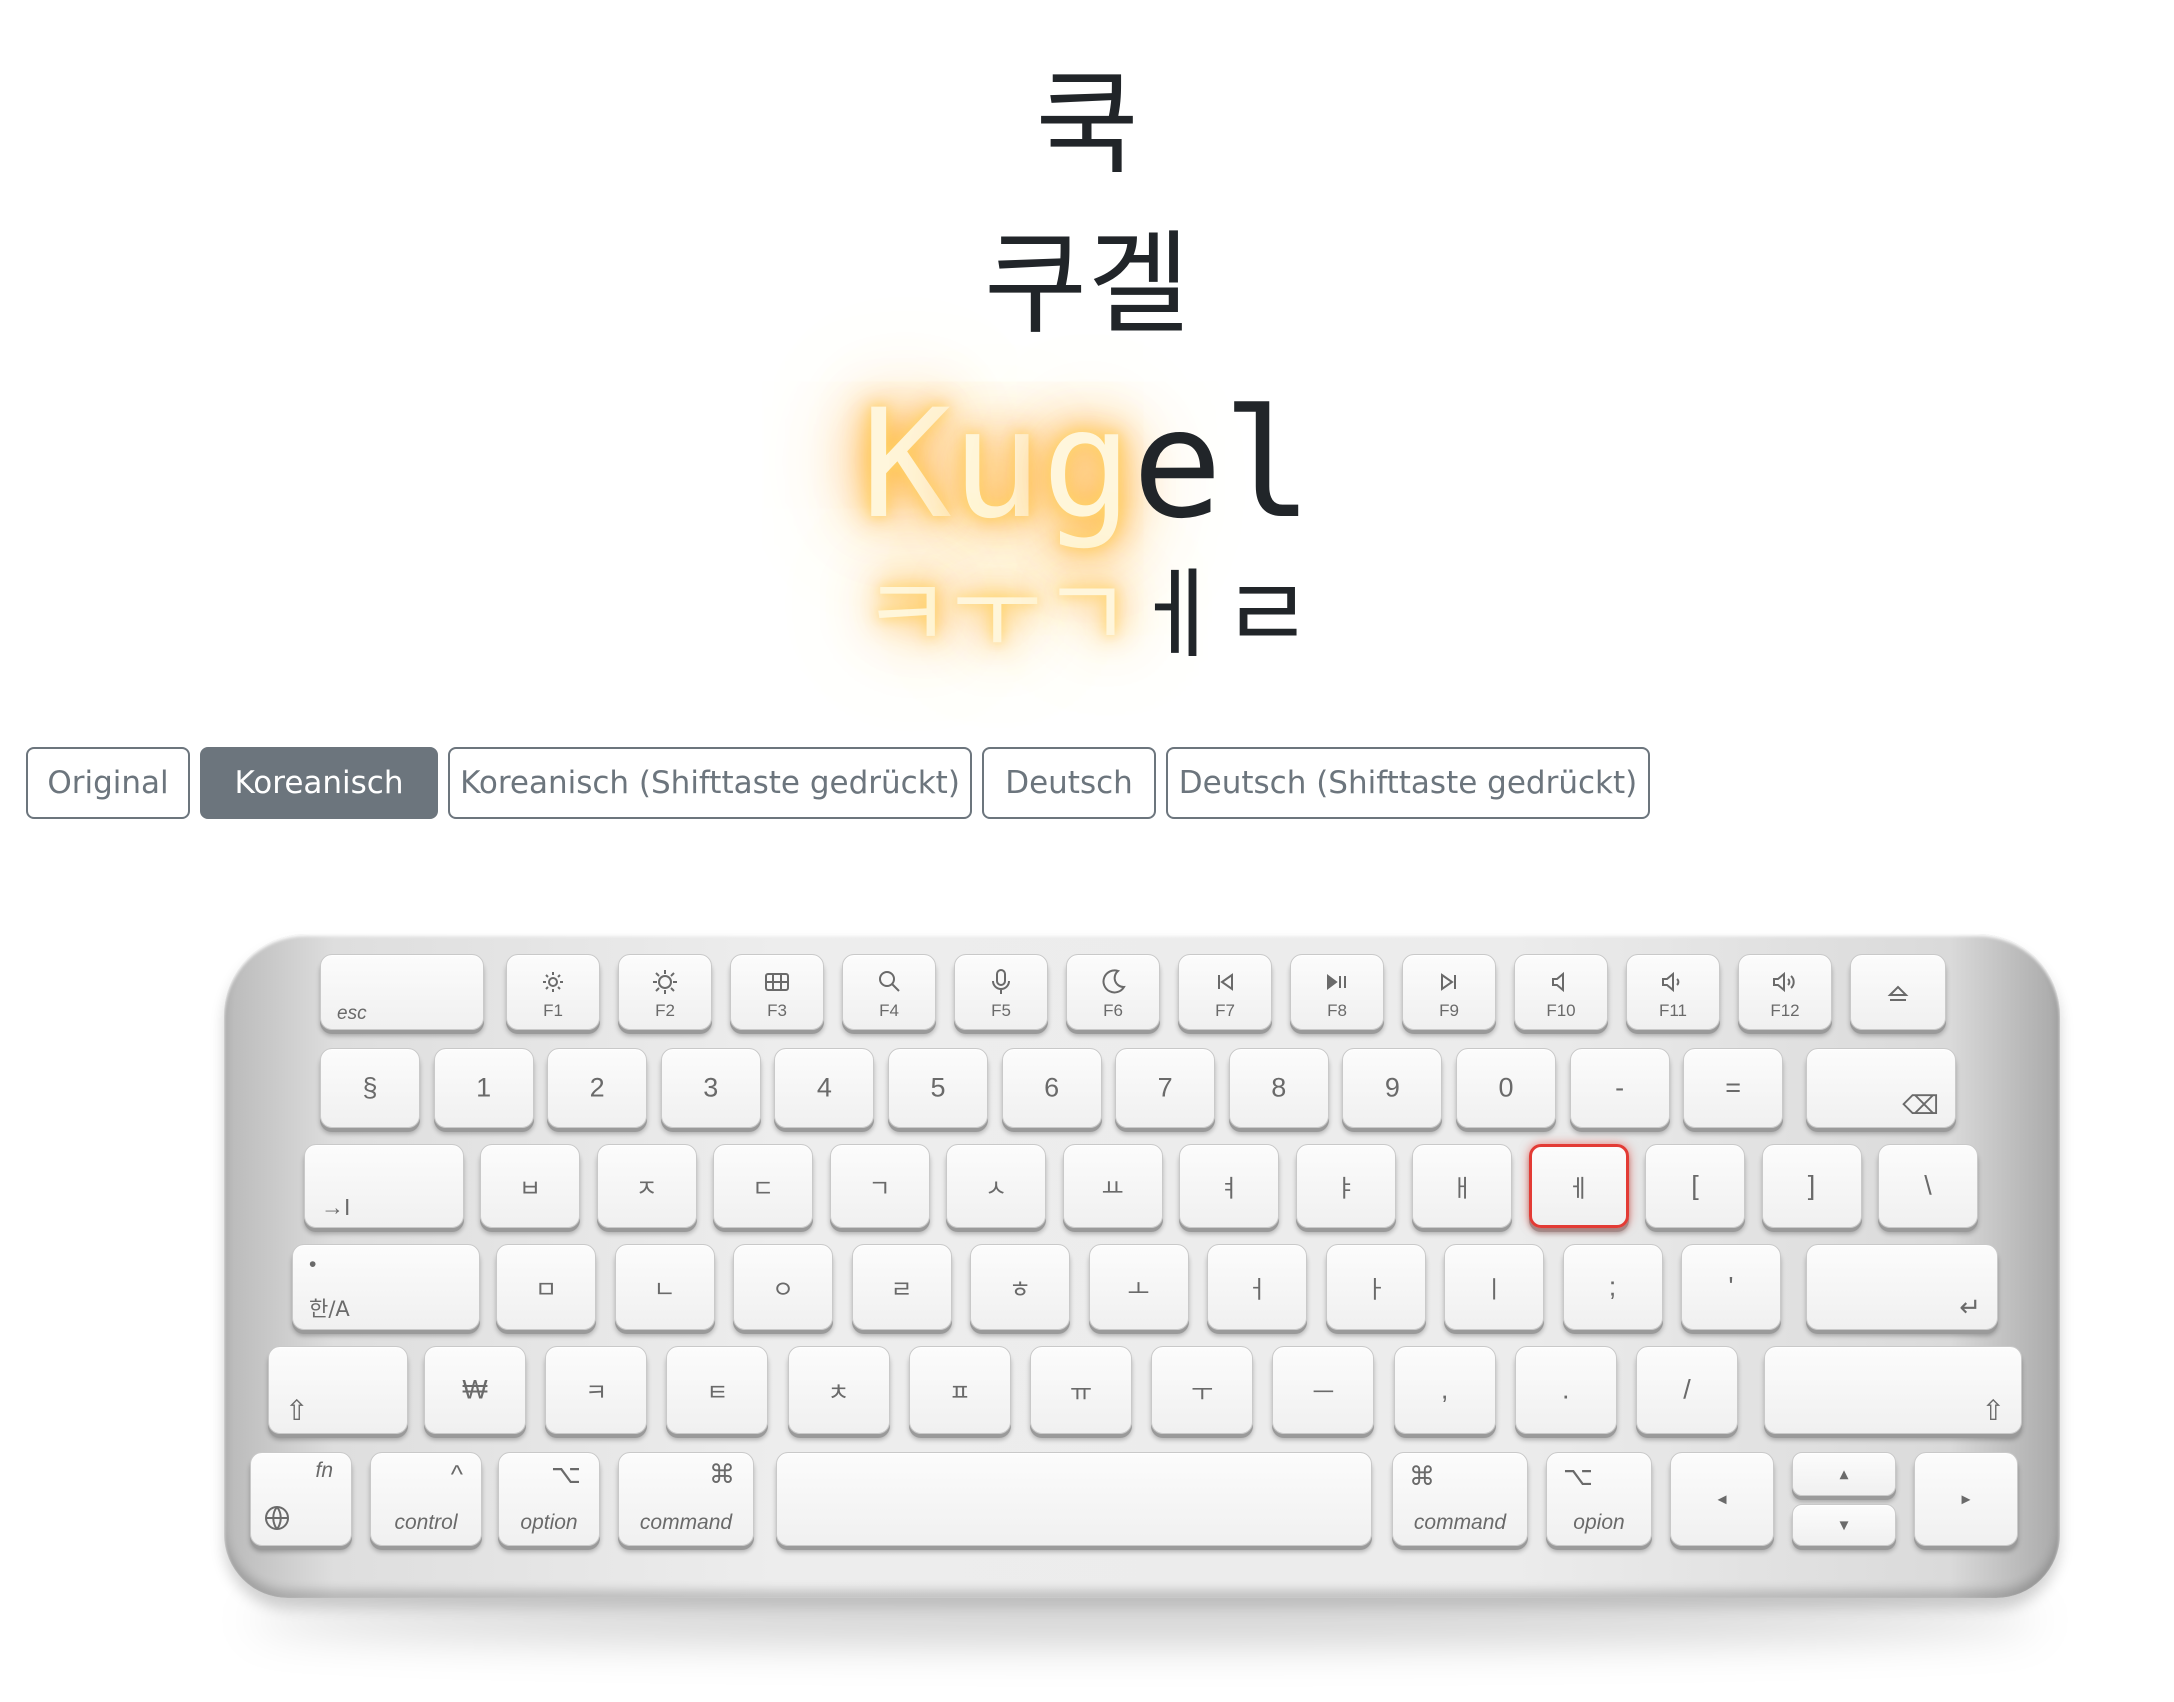  Describe the element at coordinates (901, 1287) in the screenshot. I see `a-row-key: ㄹ` at that location.